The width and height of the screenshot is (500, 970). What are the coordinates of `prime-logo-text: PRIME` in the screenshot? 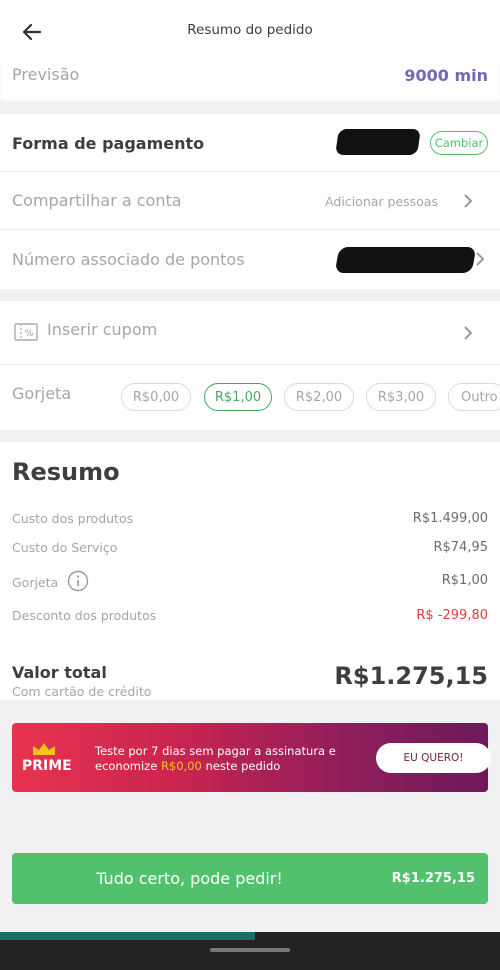 It's located at (47, 766).